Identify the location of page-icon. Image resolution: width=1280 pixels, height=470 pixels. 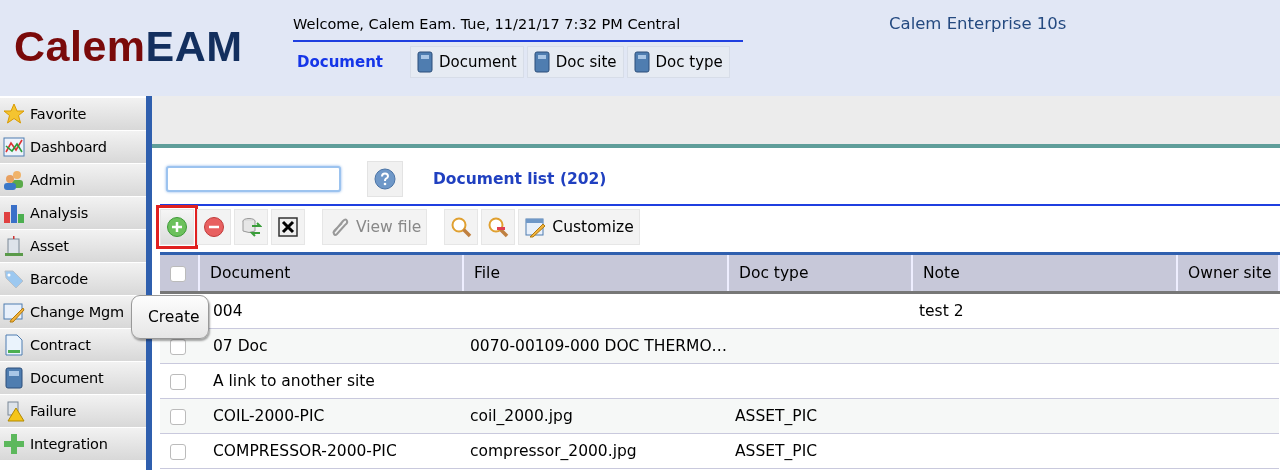
(14, 345).